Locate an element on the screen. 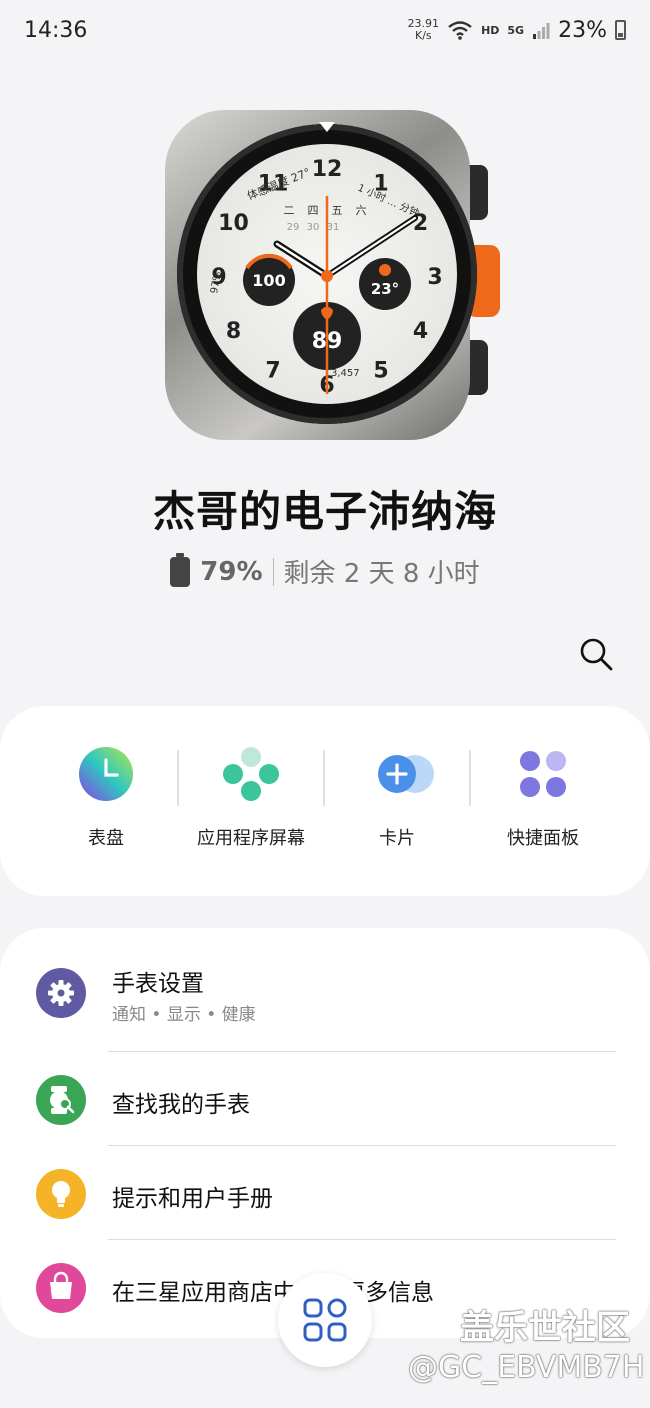  watch-battery-value: 100 is located at coordinates (268, 280).